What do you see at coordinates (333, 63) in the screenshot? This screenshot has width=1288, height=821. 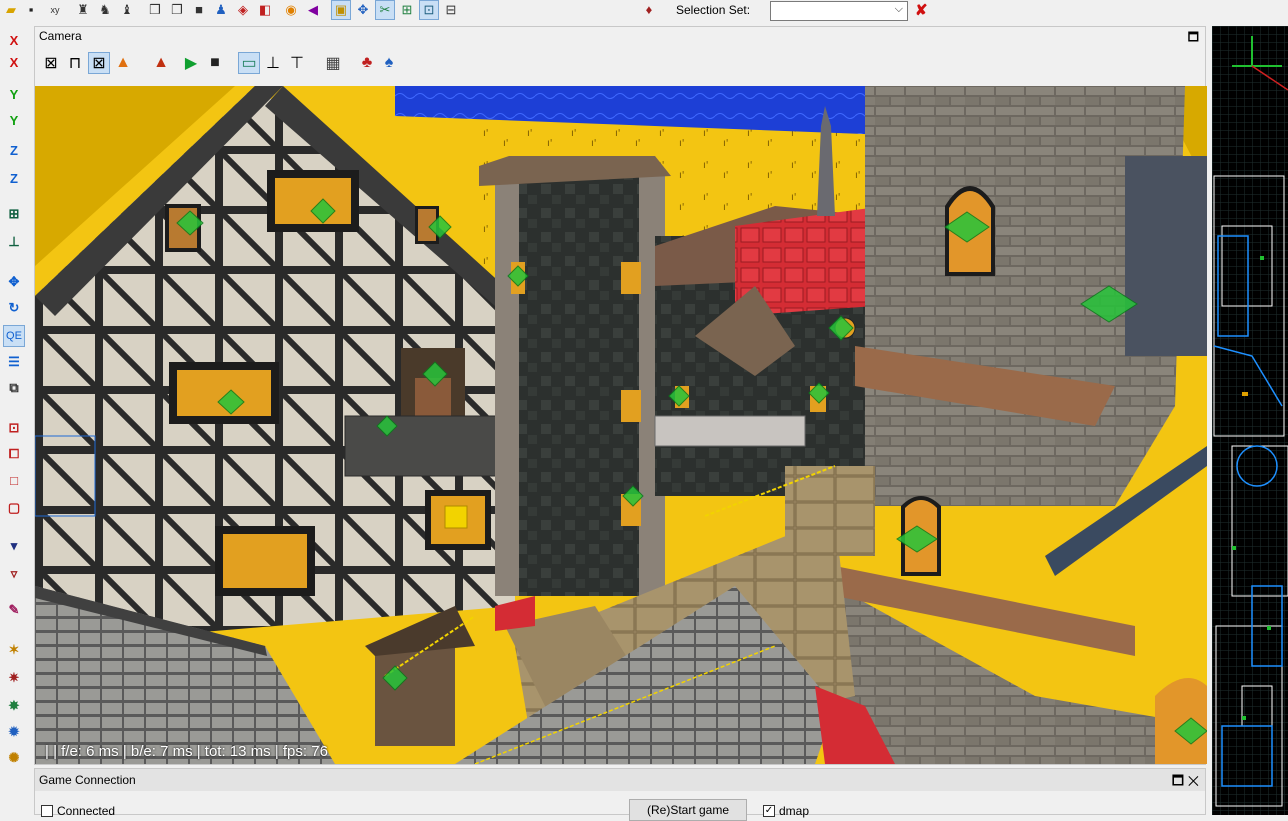 I see `grid-icon: ▦` at bounding box center [333, 63].